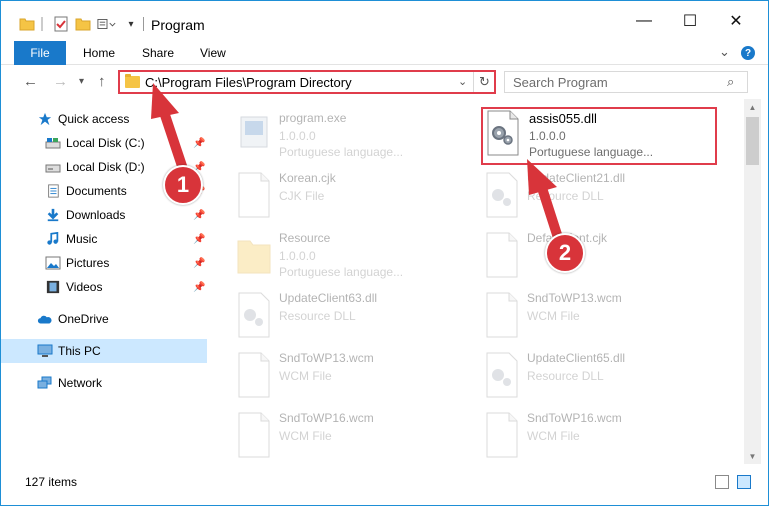  Describe the element at coordinates (44, 319) in the screenshot. I see `cloud-icon` at that location.